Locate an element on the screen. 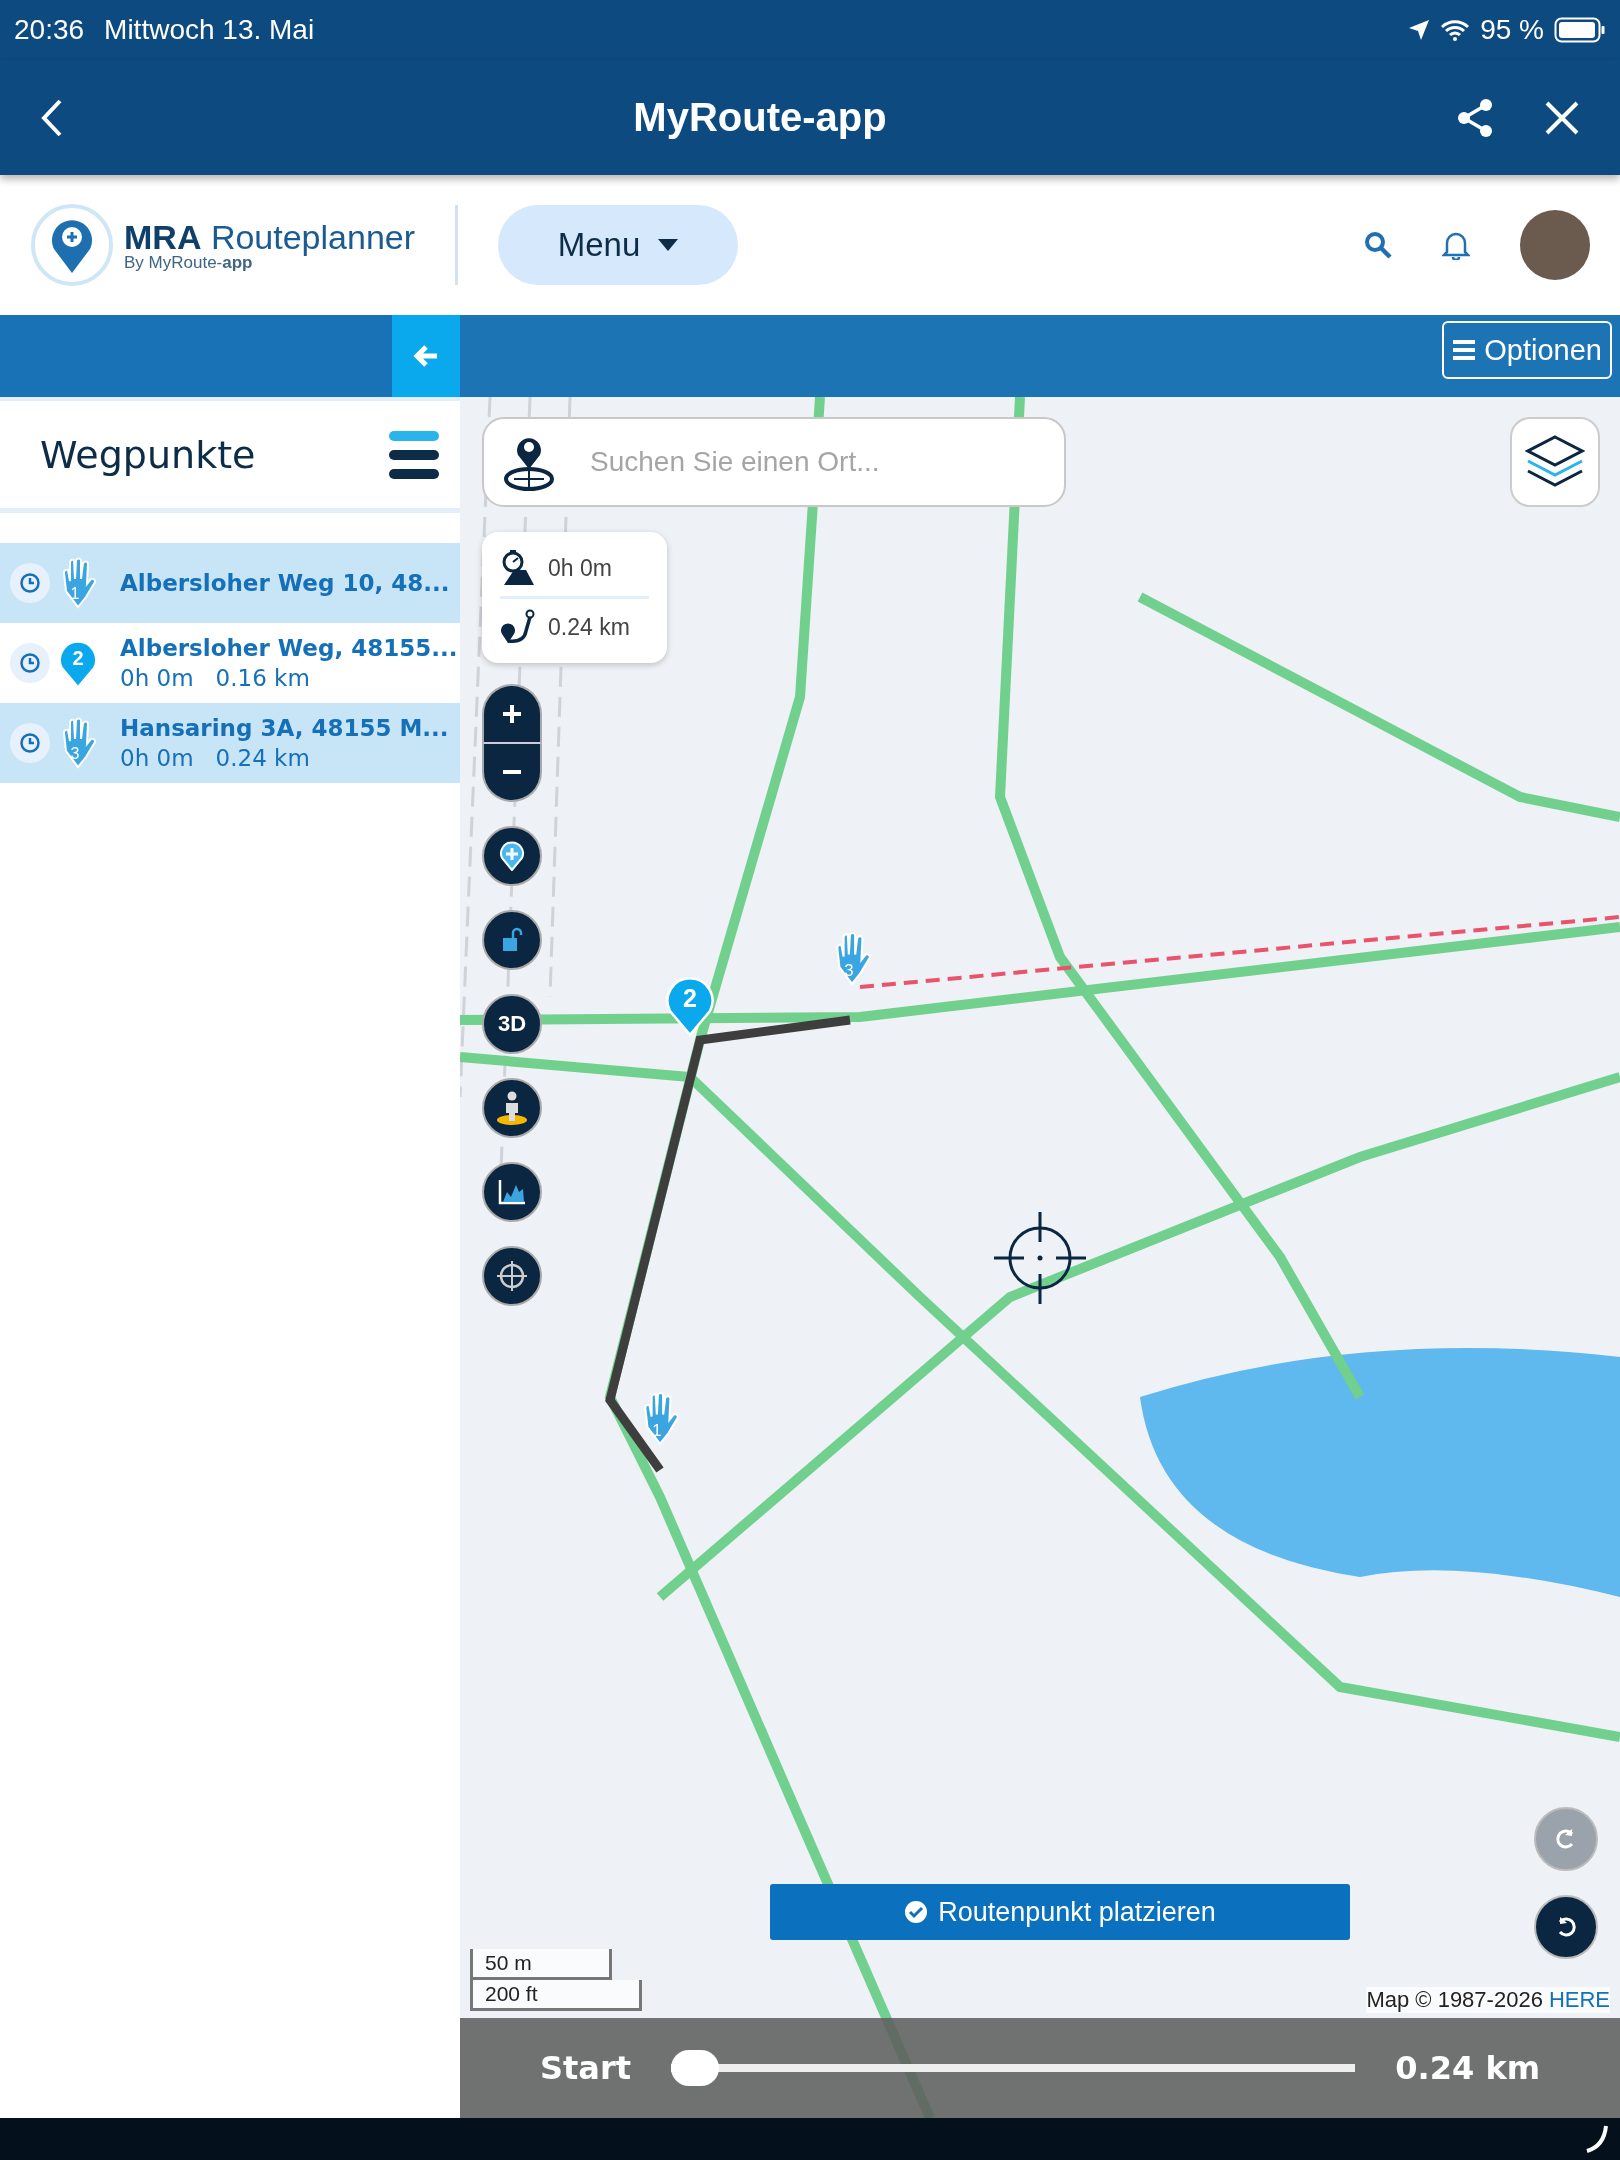 This screenshot has width=1620, height=2160. battery-icon is located at coordinates (1580, 30).